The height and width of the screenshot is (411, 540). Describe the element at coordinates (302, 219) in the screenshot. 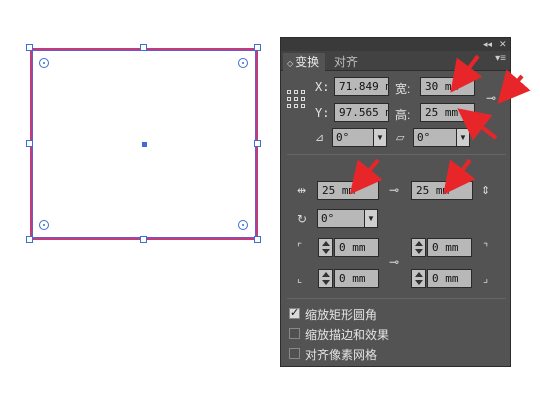

I see `rect-rotate-icon: ↻` at that location.